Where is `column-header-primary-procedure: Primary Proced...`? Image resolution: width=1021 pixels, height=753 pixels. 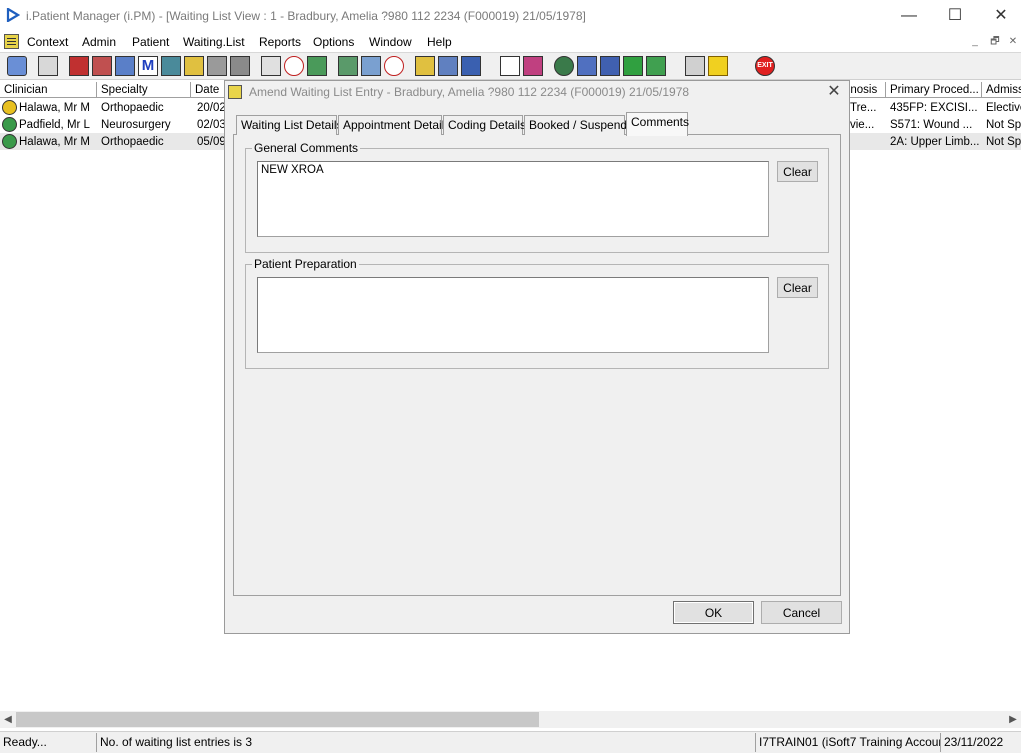 column-header-primary-procedure: Primary Proced... is located at coordinates (934, 90).